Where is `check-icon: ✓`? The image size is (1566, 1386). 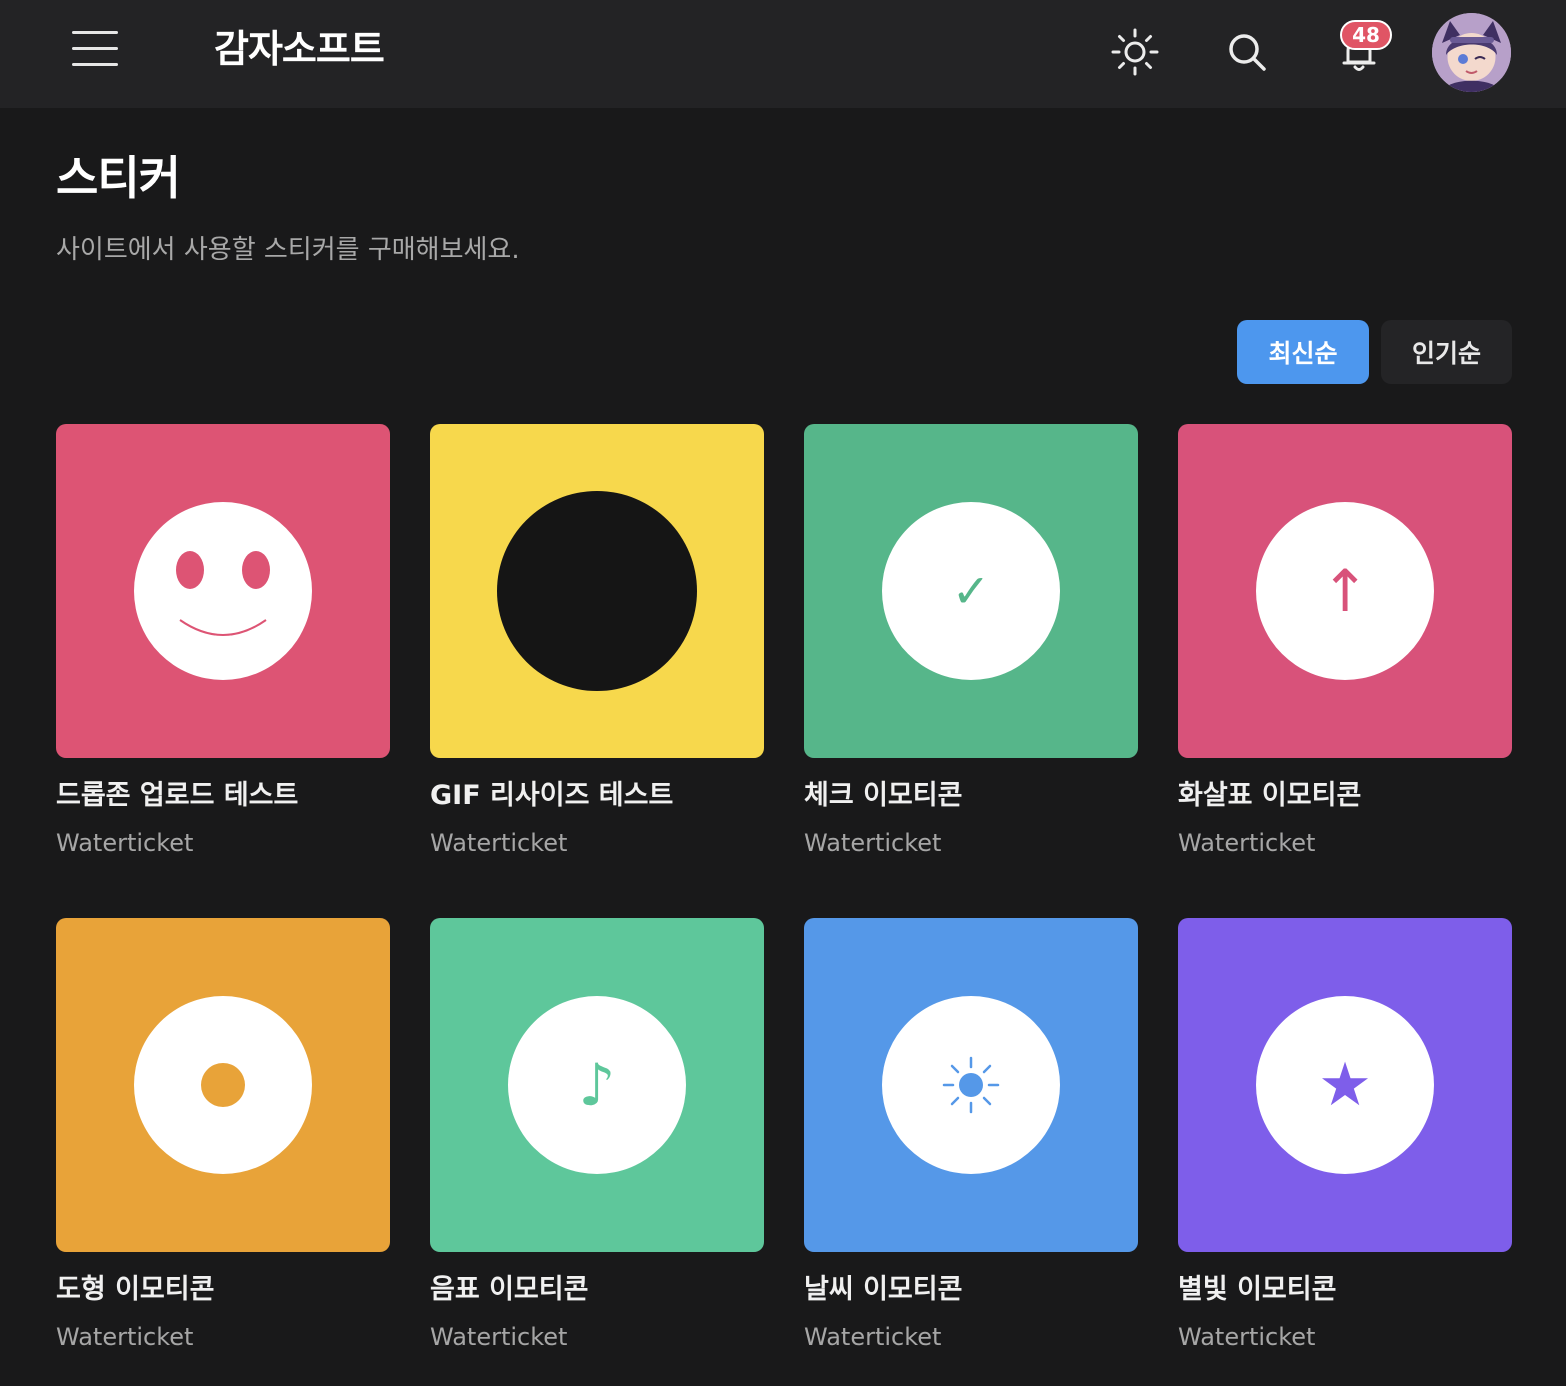 check-icon: ✓ is located at coordinates (971, 591).